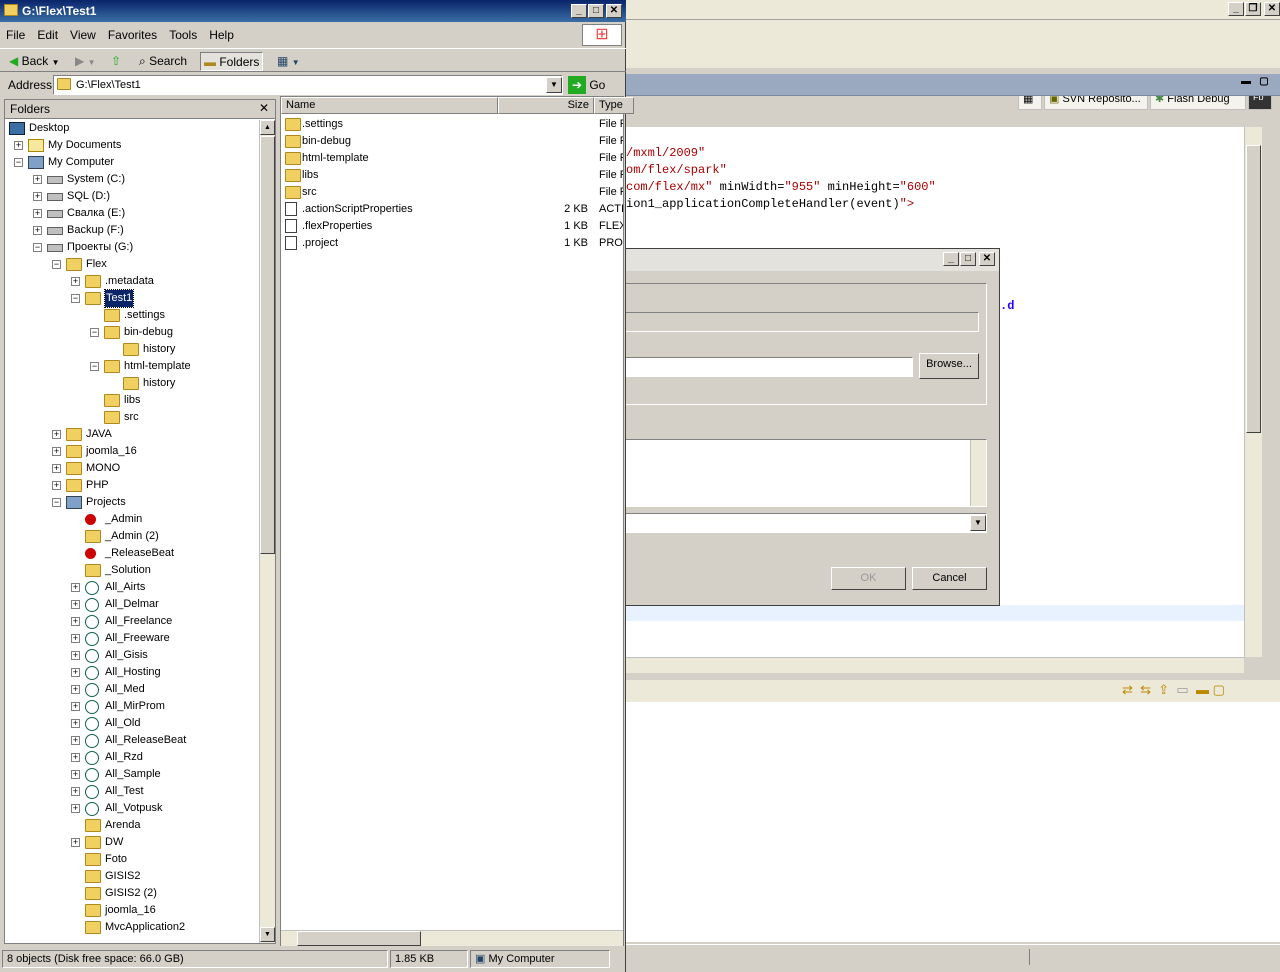  I want to click on bottom-minimize-icon: ▬, so click(1202, 689).